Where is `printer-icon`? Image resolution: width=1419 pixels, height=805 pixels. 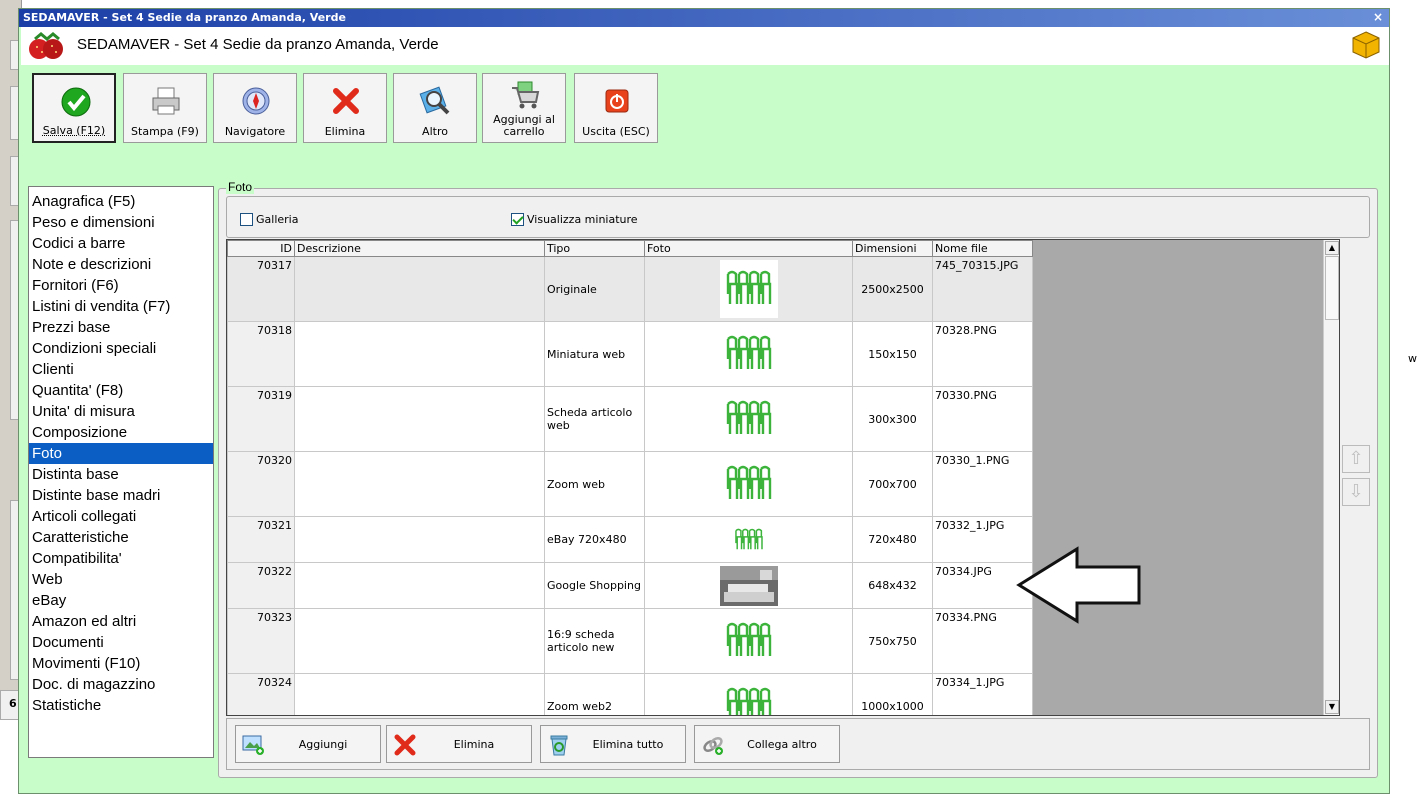
printer-icon is located at coordinates (166, 101).